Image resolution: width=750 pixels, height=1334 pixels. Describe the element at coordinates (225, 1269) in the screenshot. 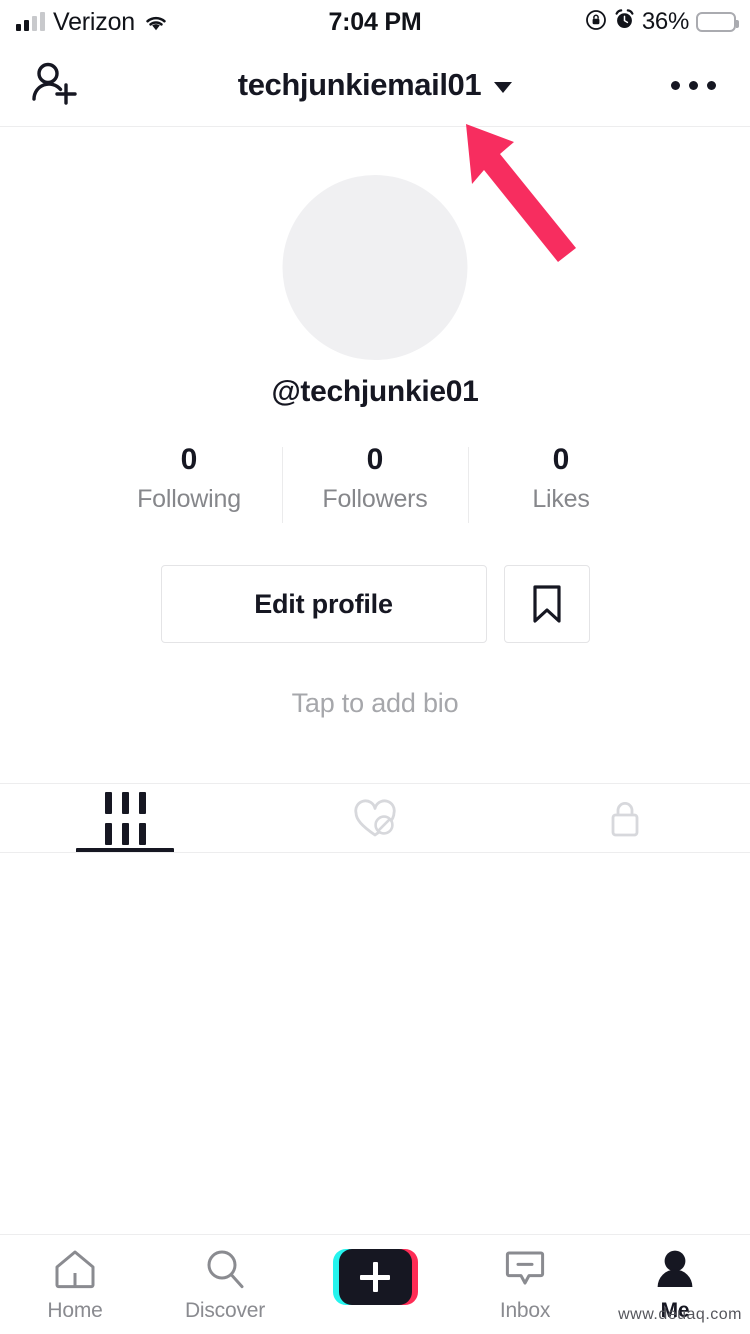

I see `search-icon` at that location.